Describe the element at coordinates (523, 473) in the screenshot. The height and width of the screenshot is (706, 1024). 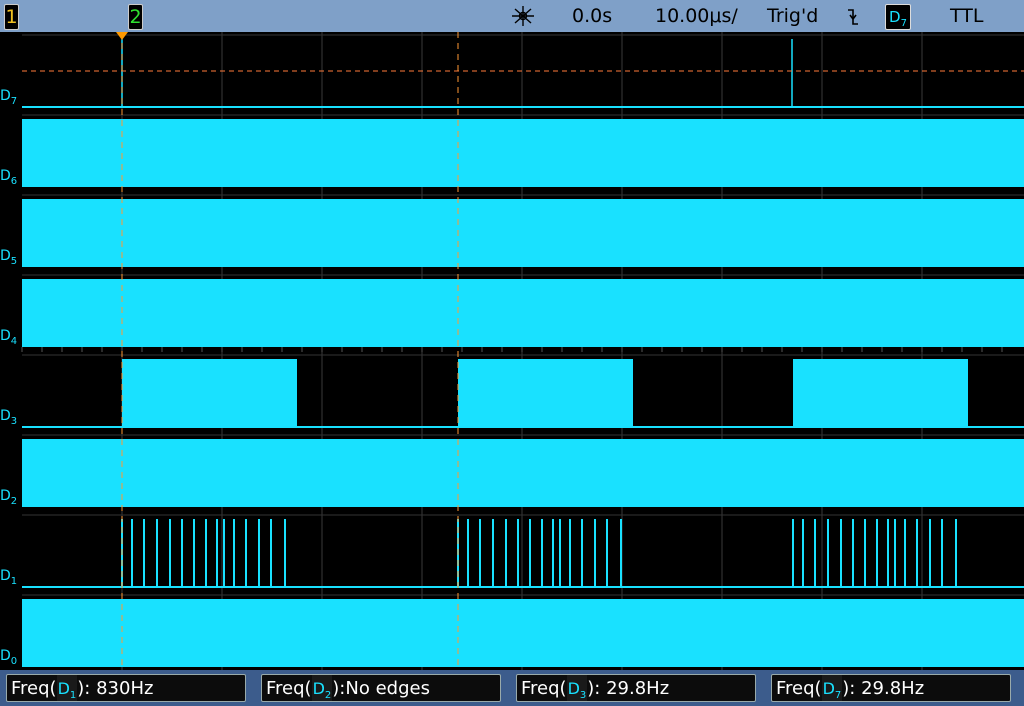
I see `trace-fill-d2` at that location.